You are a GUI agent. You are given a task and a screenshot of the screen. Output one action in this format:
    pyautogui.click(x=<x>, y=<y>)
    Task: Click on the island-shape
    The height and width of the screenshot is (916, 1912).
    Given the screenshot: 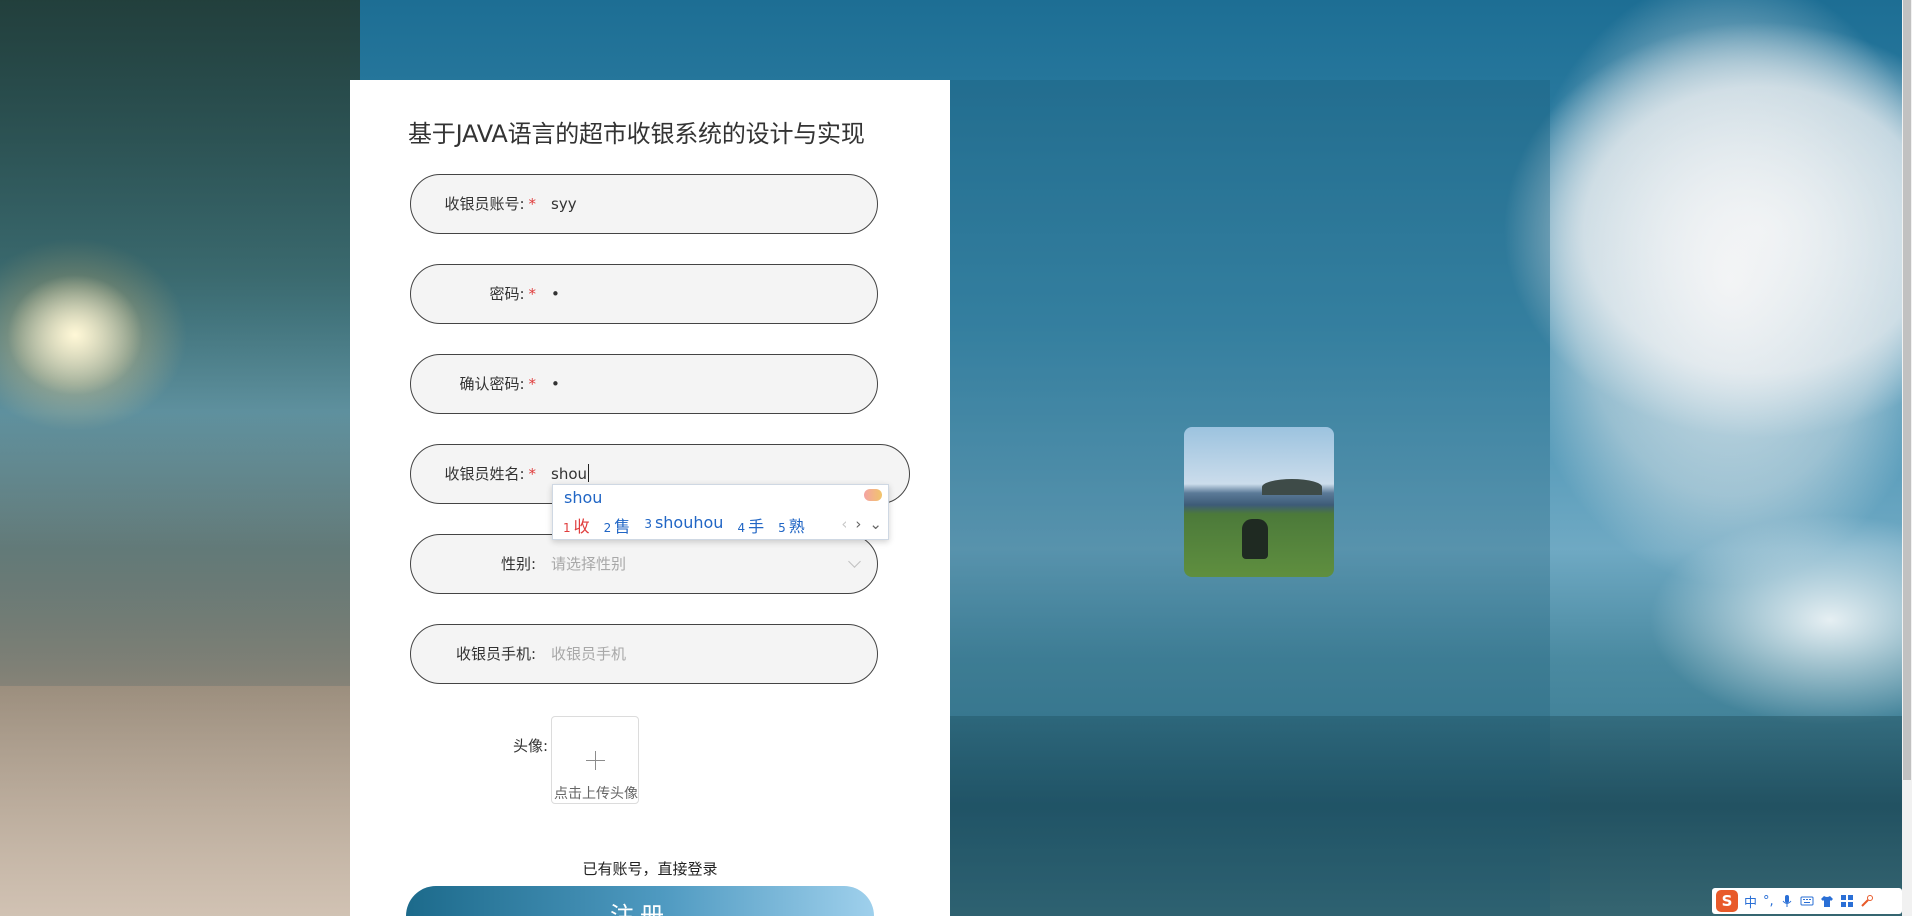 What is the action you would take?
    pyautogui.click(x=1292, y=487)
    